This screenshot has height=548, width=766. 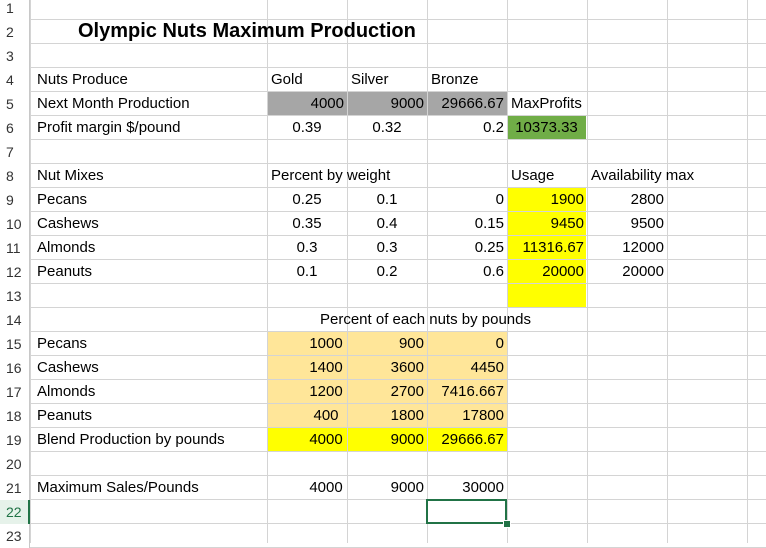 What do you see at coordinates (15, 488) in the screenshot?
I see `row-header: 21` at bounding box center [15, 488].